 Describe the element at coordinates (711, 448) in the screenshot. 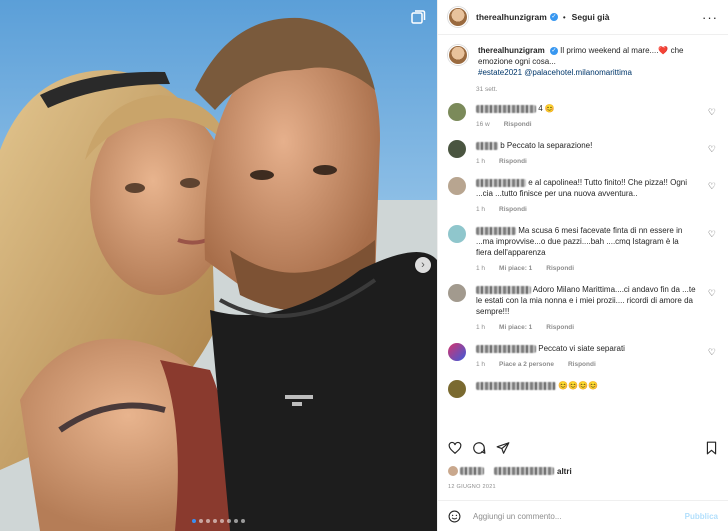

I see `bookmark-icon` at that location.